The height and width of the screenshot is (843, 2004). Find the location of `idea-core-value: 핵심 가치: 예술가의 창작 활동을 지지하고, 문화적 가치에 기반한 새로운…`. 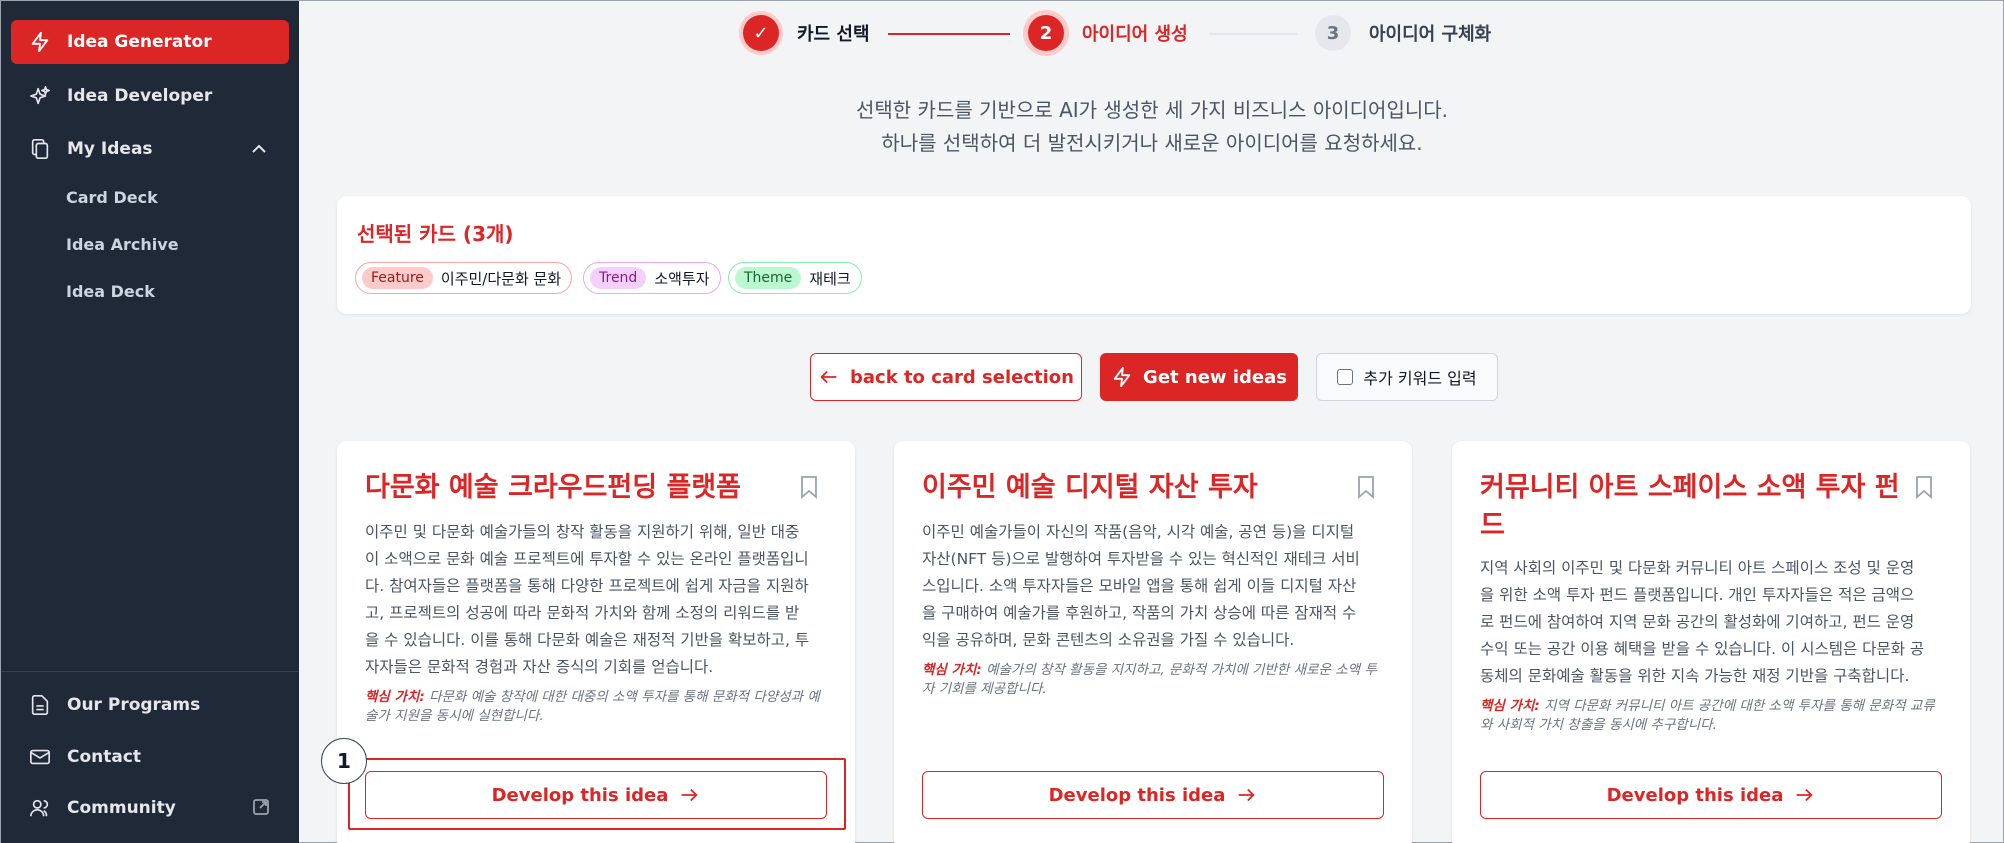

idea-core-value: 핵심 가치: 예술가의 창작 활동을 지지하고, 문화적 가치에 기반한 새로운… is located at coordinates (1154, 680).